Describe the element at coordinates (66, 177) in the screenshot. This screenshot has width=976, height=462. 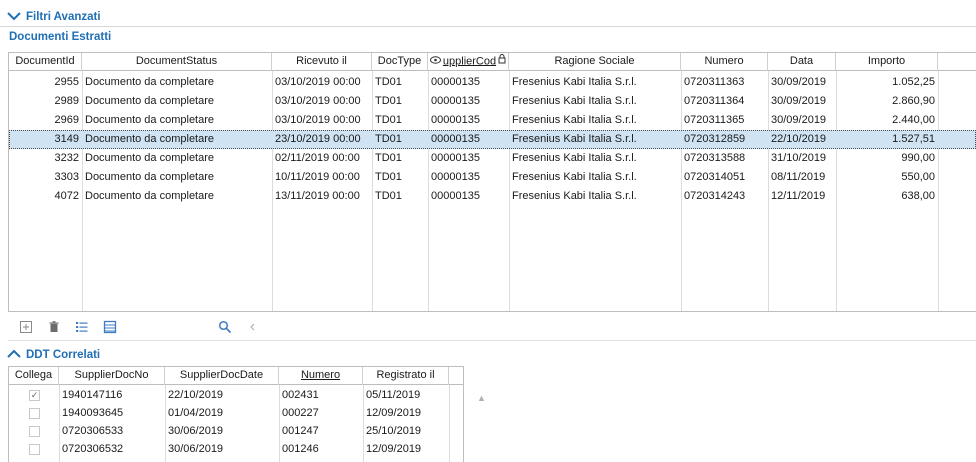
I see `cell-documentid: 3303` at that location.